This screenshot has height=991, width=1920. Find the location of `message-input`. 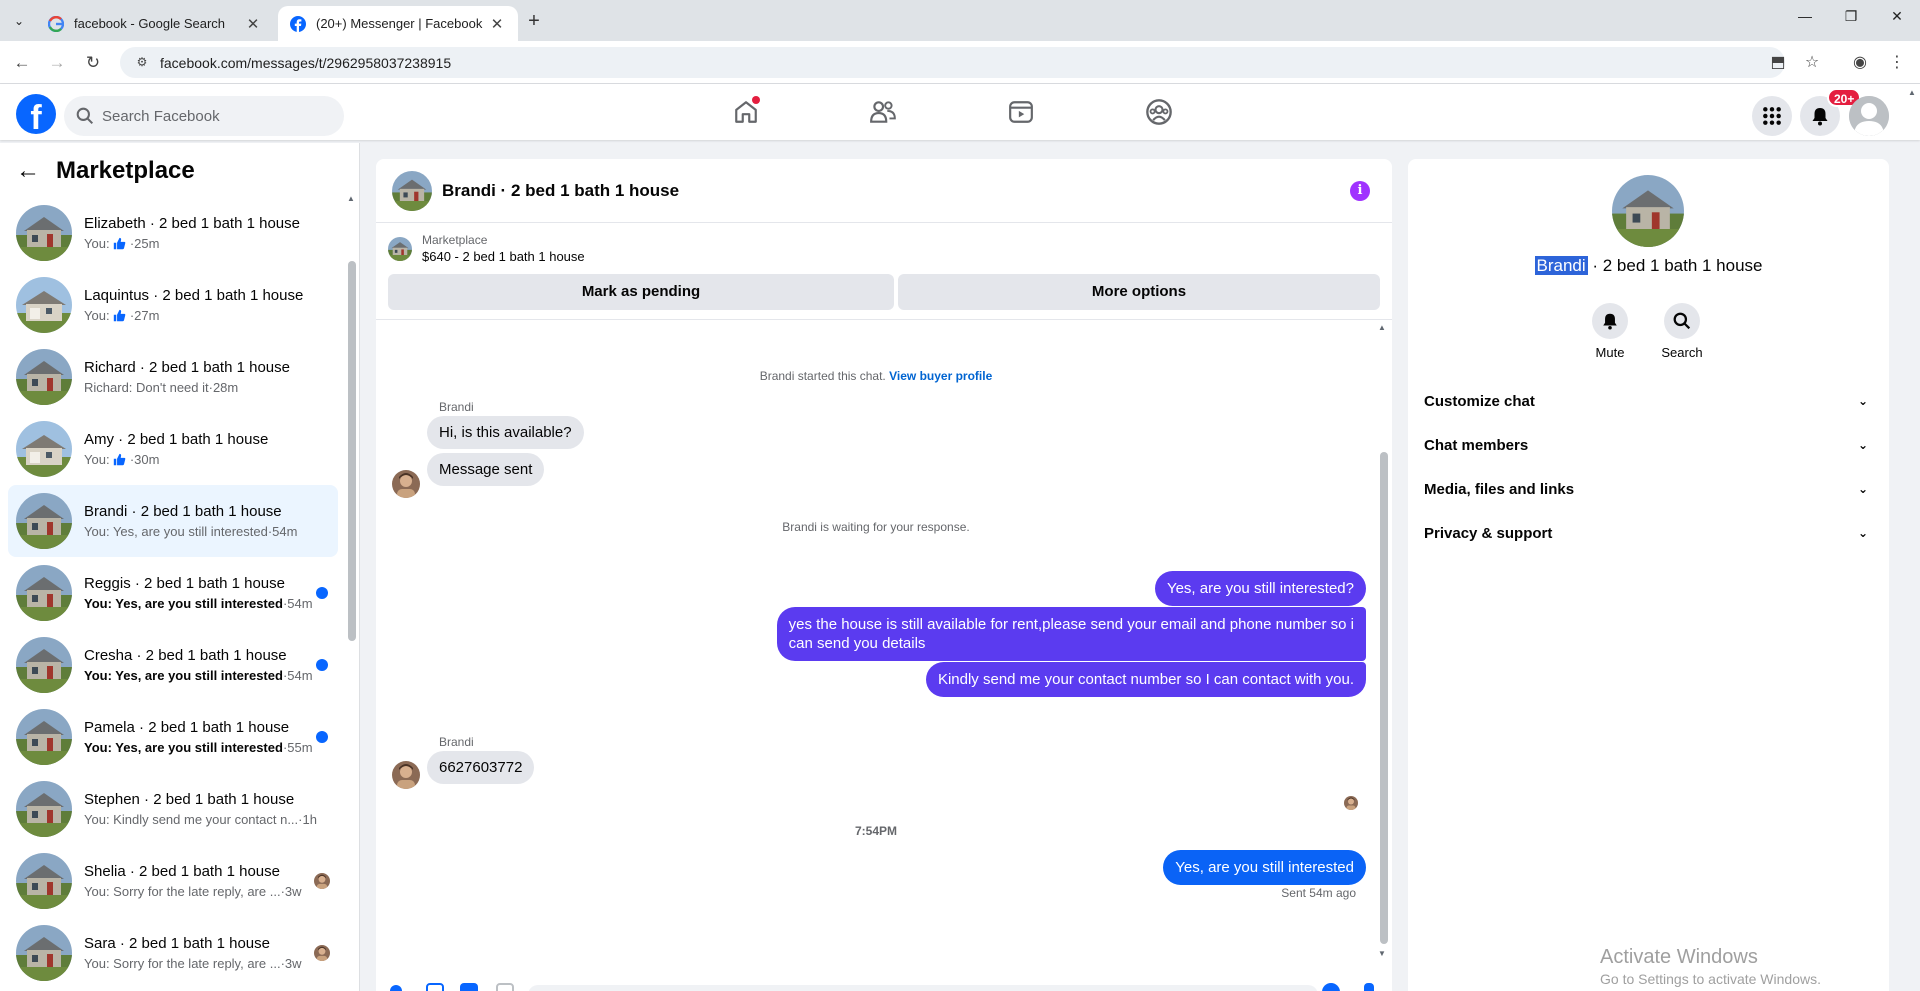

message-input is located at coordinates (923, 988).